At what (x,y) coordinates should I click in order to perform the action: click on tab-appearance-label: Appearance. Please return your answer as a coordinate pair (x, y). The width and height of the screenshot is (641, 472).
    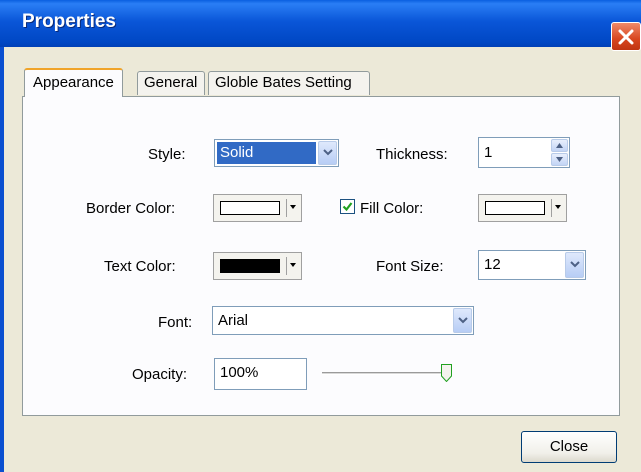
    Looking at the image, I should click on (73, 82).